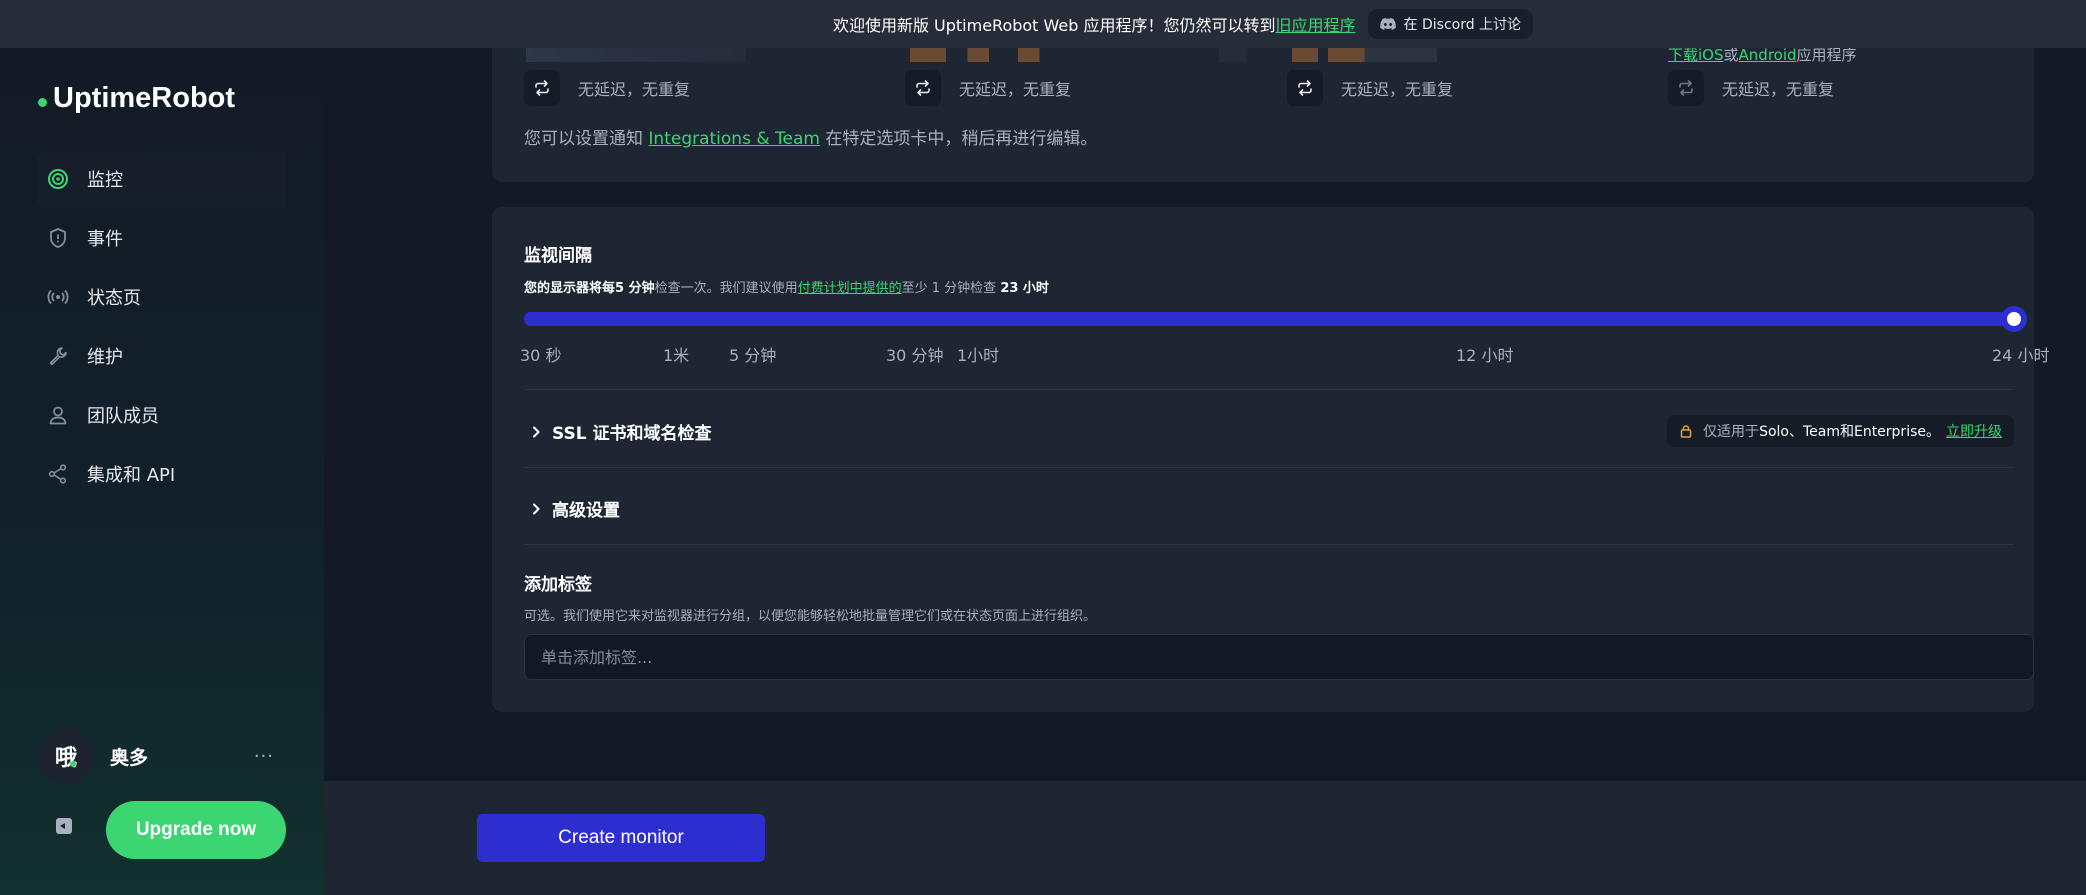 The height and width of the screenshot is (895, 2086). I want to click on advanced-settings-accordion: 高级设置, so click(575, 508).